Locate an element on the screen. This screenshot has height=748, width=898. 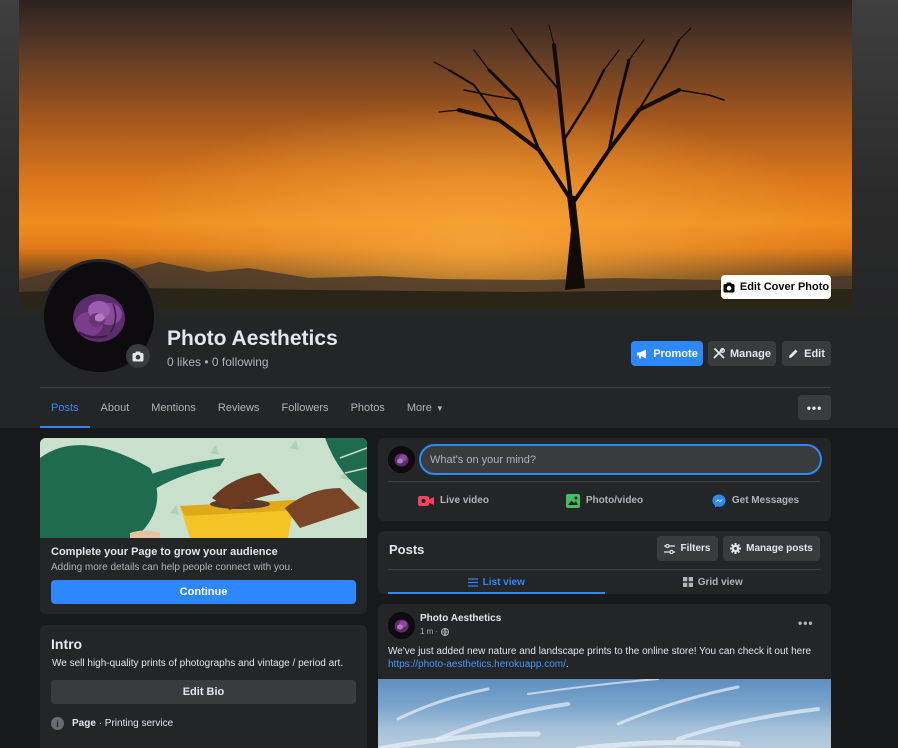
tab-reviews: Reviews is located at coordinates (239, 408).